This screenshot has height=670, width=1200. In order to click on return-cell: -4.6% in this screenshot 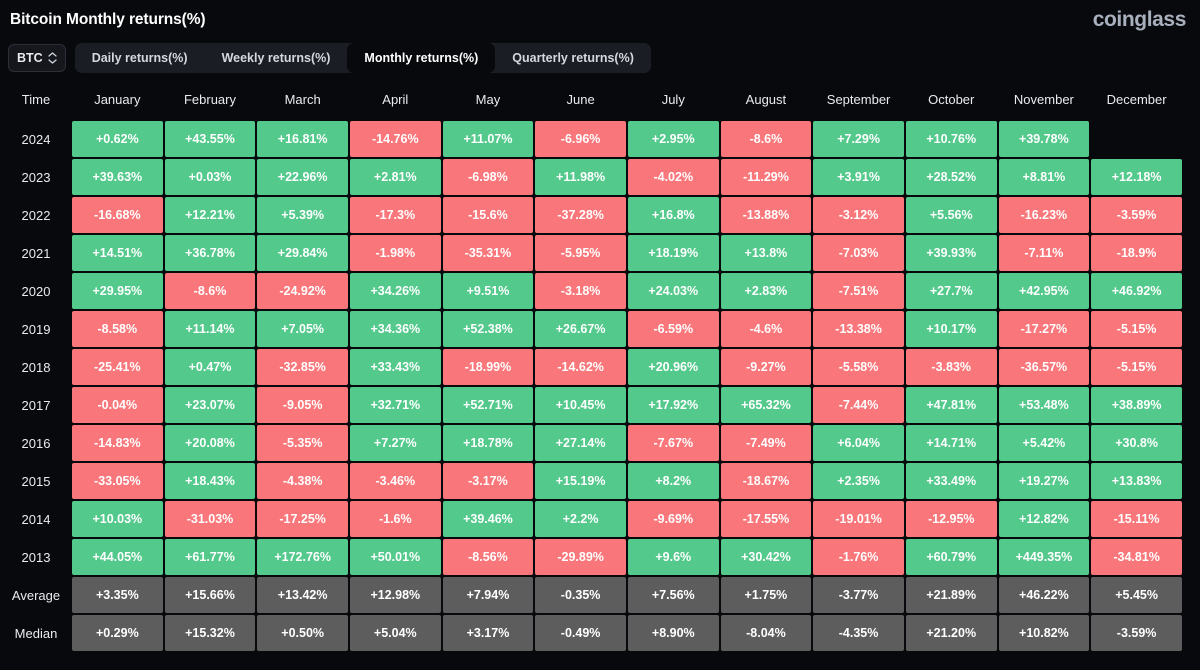, I will do `click(766, 329)`.